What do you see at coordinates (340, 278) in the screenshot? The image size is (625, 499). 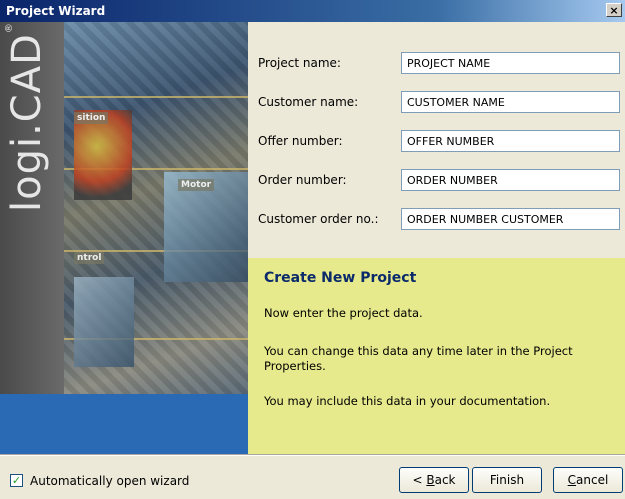 I see `info-title: Create New Project` at bounding box center [340, 278].